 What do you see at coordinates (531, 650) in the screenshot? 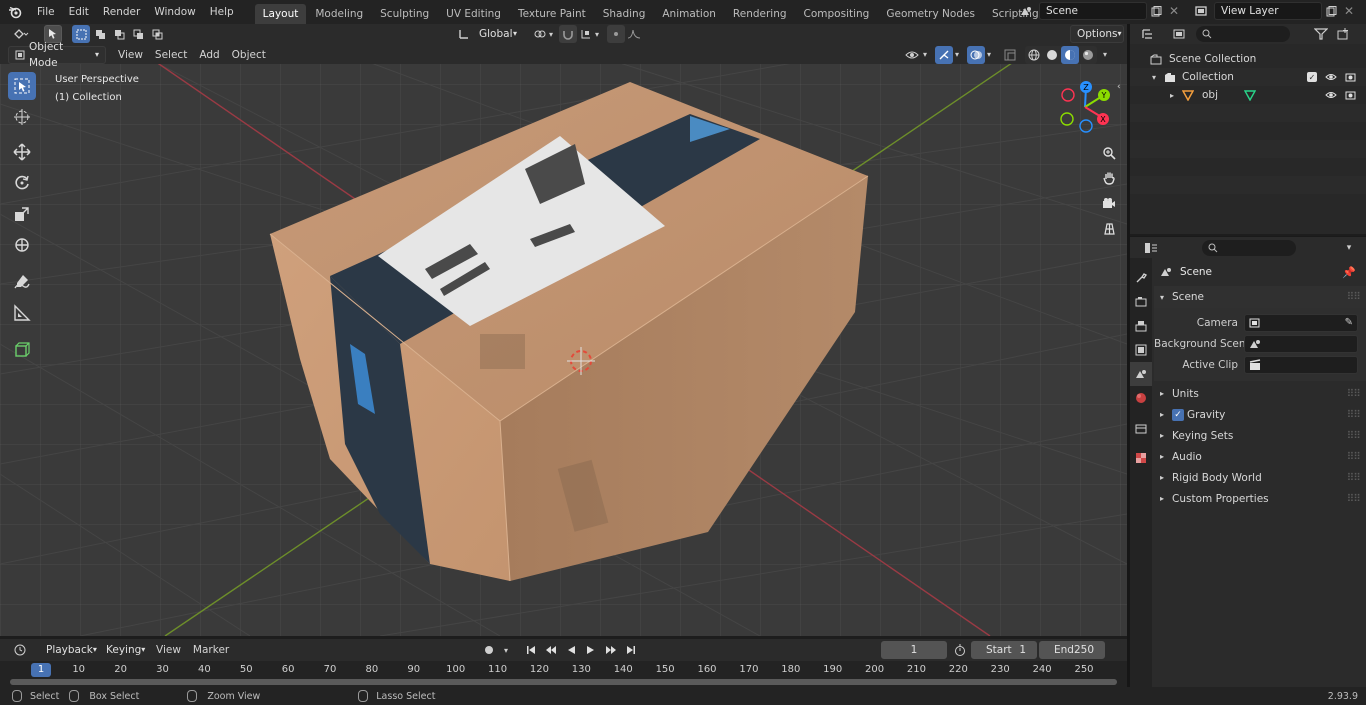
I see `jump-start-icon` at bounding box center [531, 650].